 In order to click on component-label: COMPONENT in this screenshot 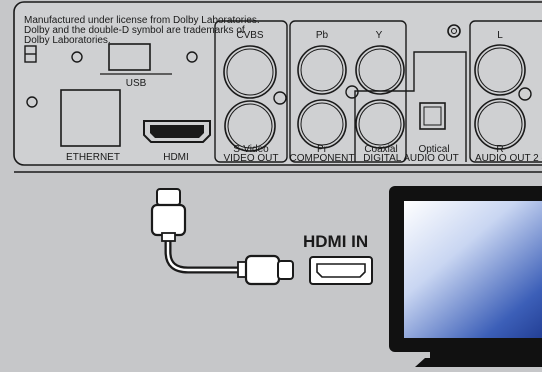, I will do `click(322, 158)`.